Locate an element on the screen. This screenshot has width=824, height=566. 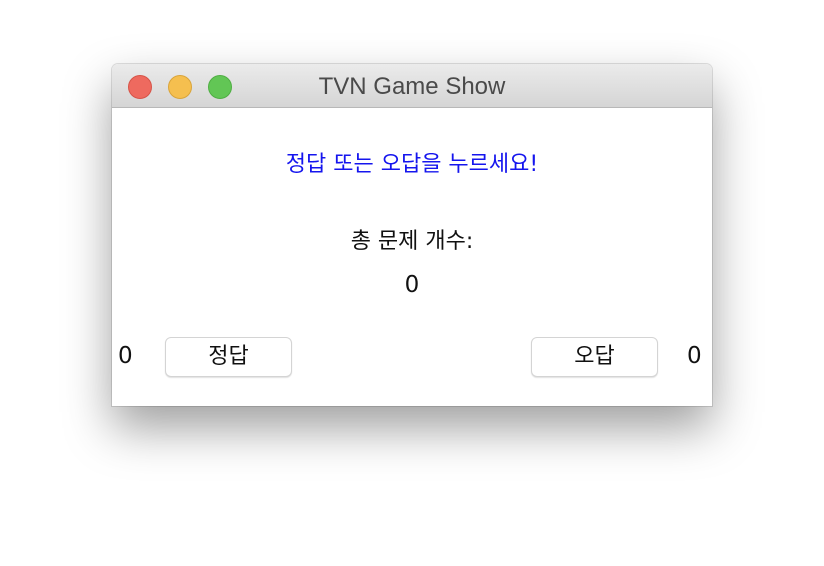
correct-count: 0 is located at coordinates (125, 356).